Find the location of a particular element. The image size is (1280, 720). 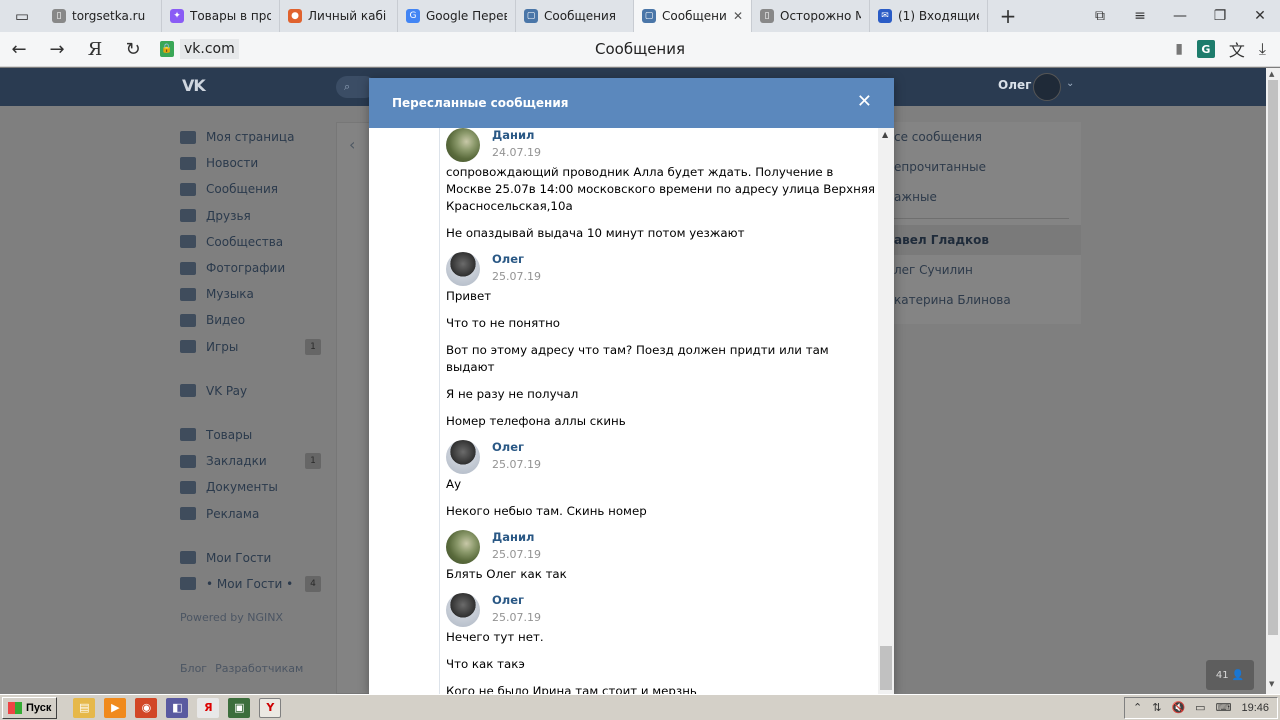

tab-2: ● Личный кабі is located at coordinates (339, 16).